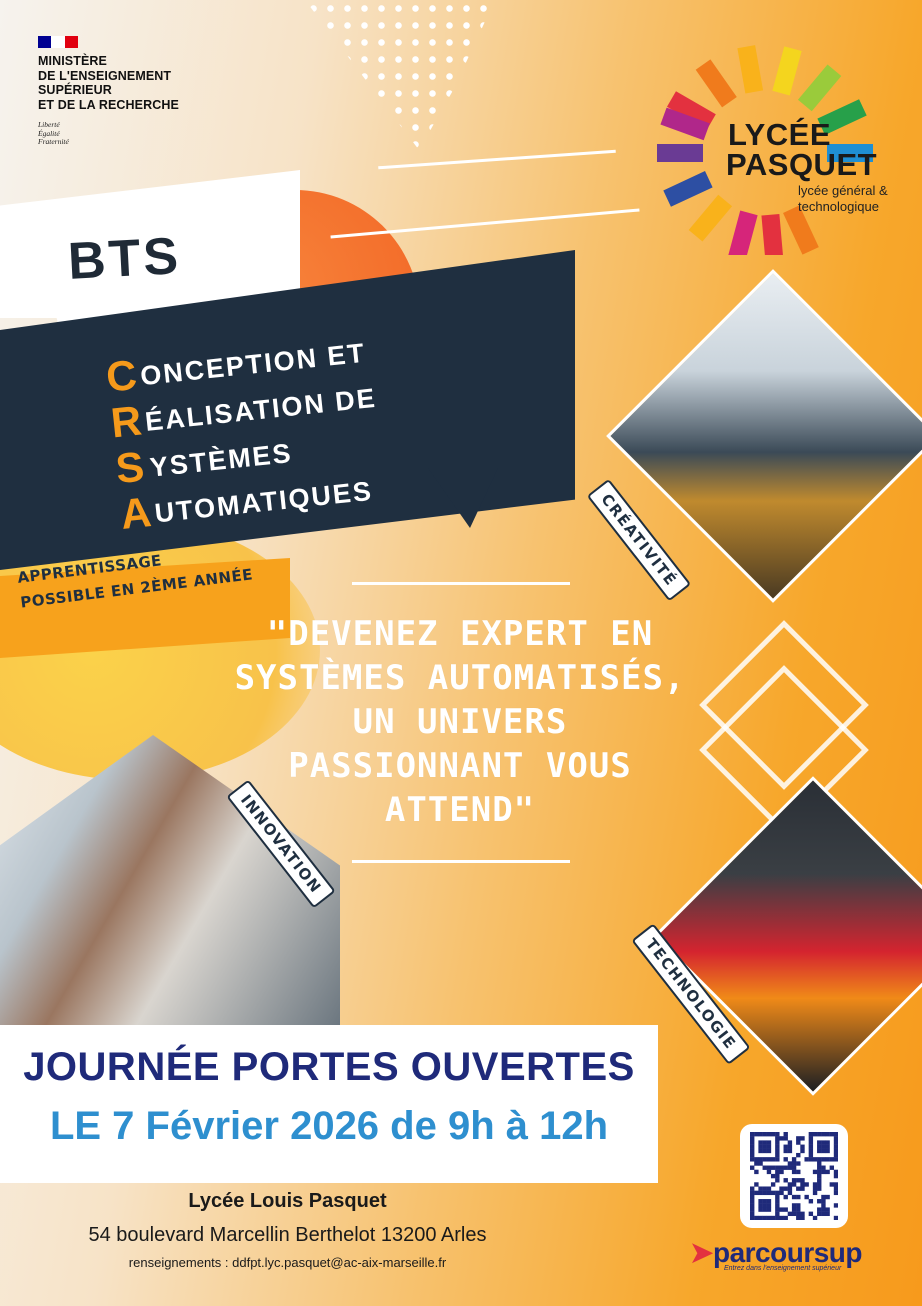 This screenshot has height=1306, width=922. What do you see at coordinates (58, 42) in the screenshot?
I see `french-flag-icon` at bounding box center [58, 42].